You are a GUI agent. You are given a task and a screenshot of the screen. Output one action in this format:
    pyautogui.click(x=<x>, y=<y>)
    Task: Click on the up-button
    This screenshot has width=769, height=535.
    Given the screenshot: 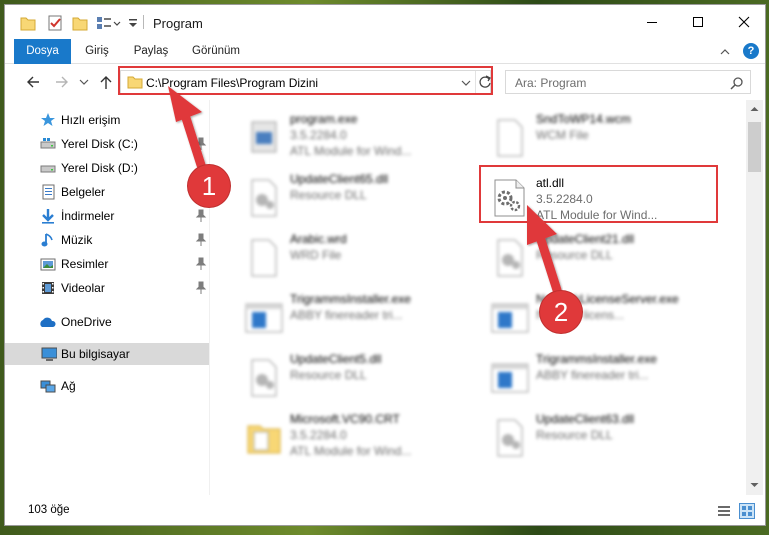 What is the action you would take?
    pyautogui.click(x=106, y=82)
    